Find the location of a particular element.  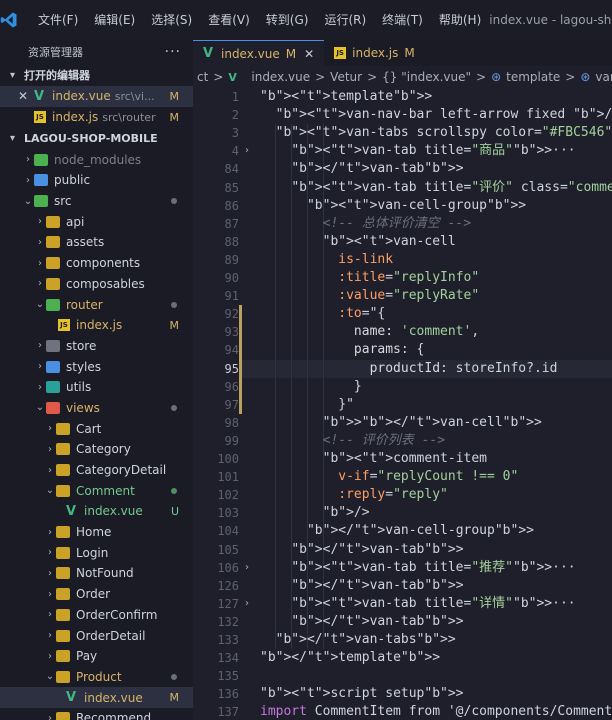

code-line: is-link is located at coordinates (366, 259).